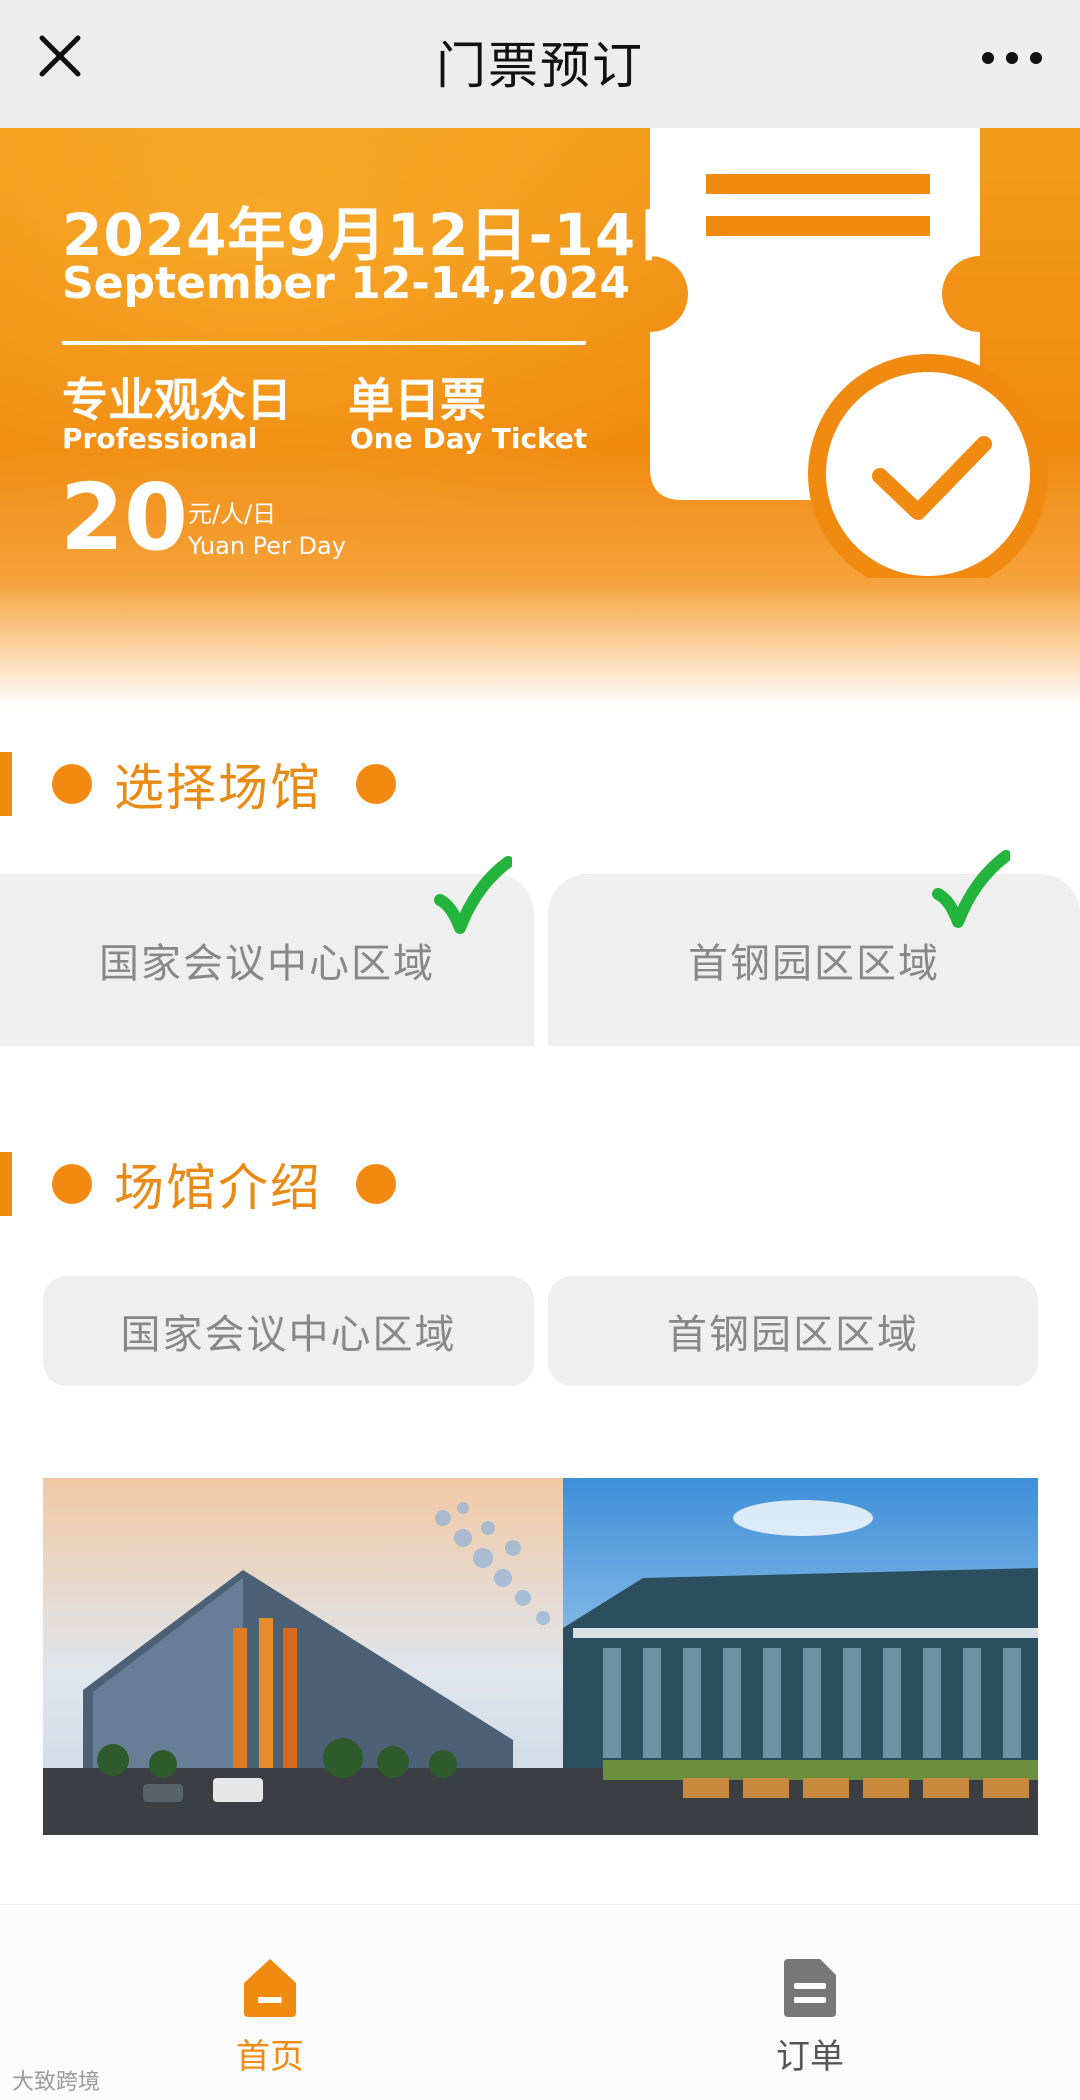 This screenshot has width=1080, height=2100. I want to click on home-icon, so click(270, 1987).